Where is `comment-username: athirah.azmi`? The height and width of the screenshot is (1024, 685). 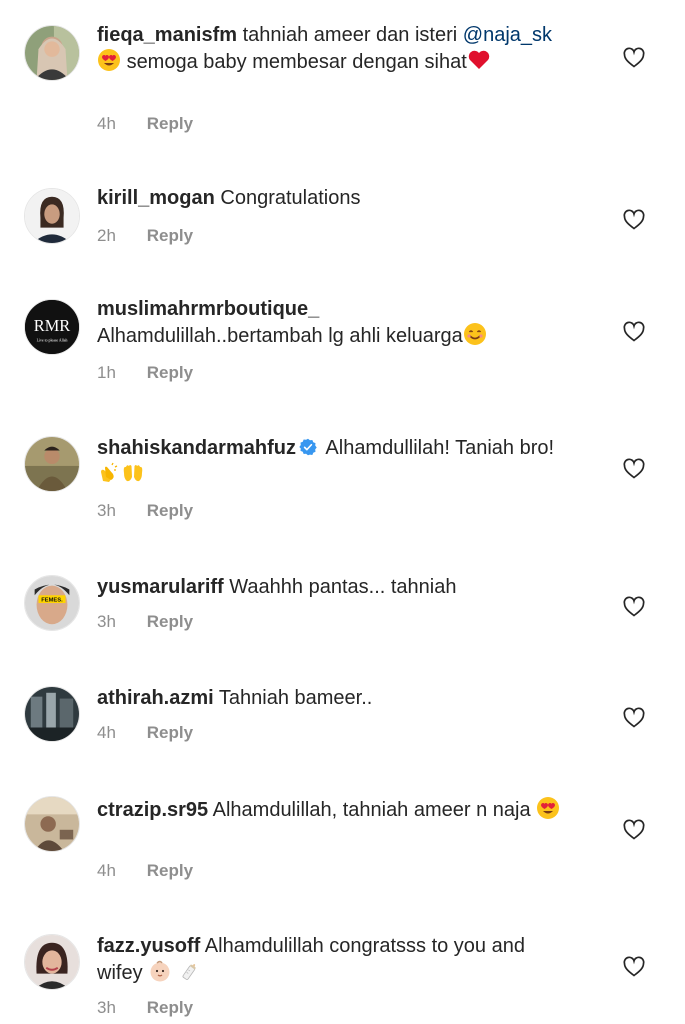
comment-username: athirah.azmi is located at coordinates (155, 698).